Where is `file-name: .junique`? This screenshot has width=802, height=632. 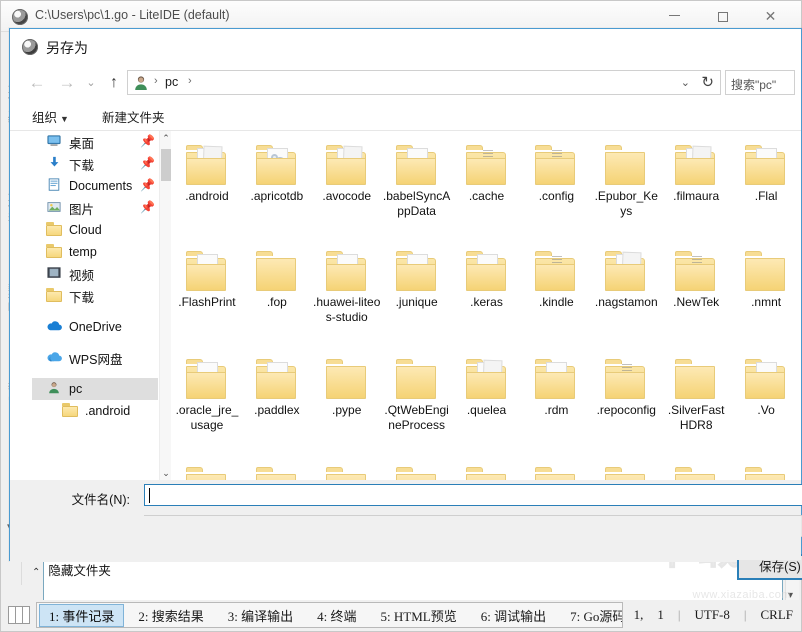
file-name: .junique is located at coordinates (416, 302).